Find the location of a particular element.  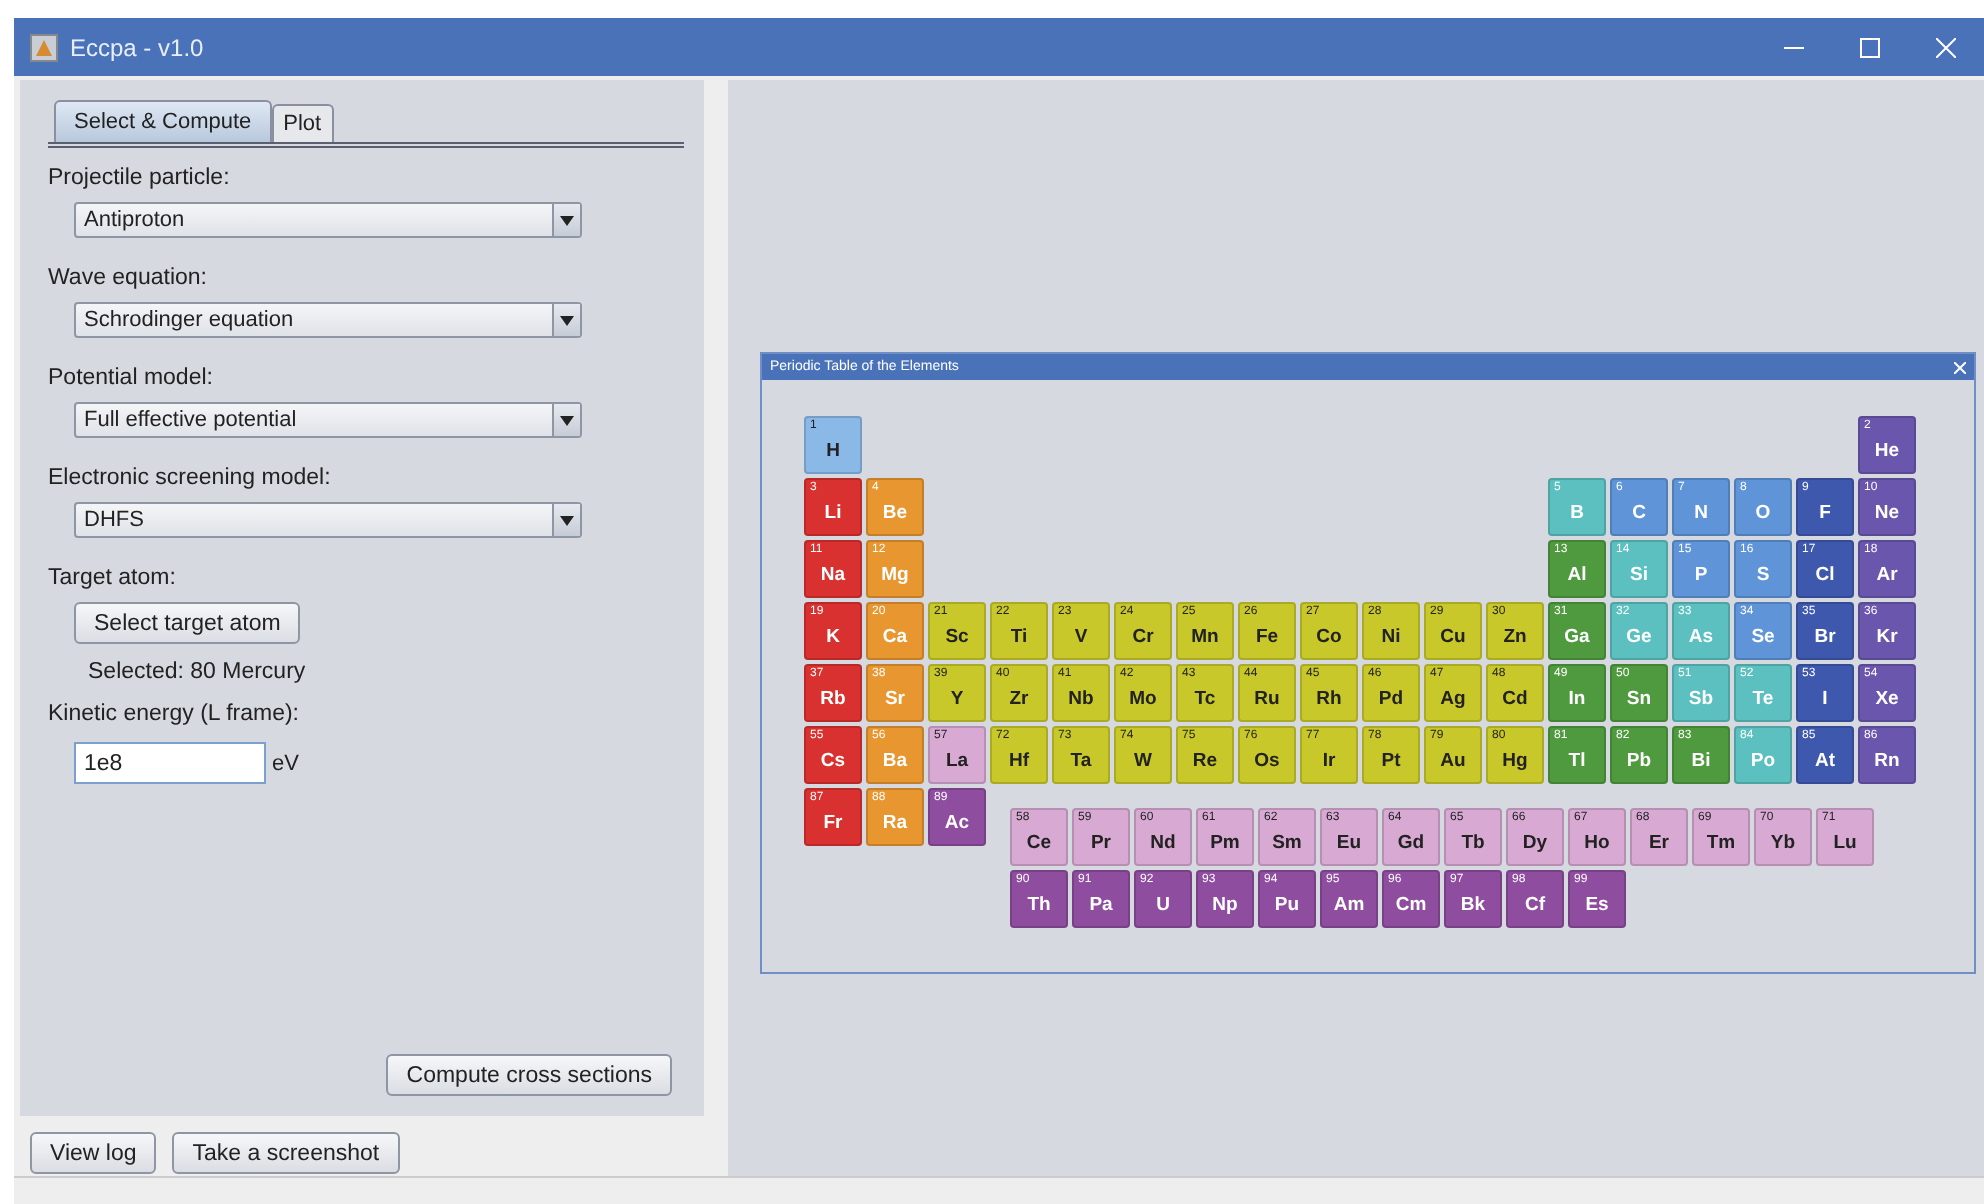

element-symbol: Pu is located at coordinates (1287, 904).